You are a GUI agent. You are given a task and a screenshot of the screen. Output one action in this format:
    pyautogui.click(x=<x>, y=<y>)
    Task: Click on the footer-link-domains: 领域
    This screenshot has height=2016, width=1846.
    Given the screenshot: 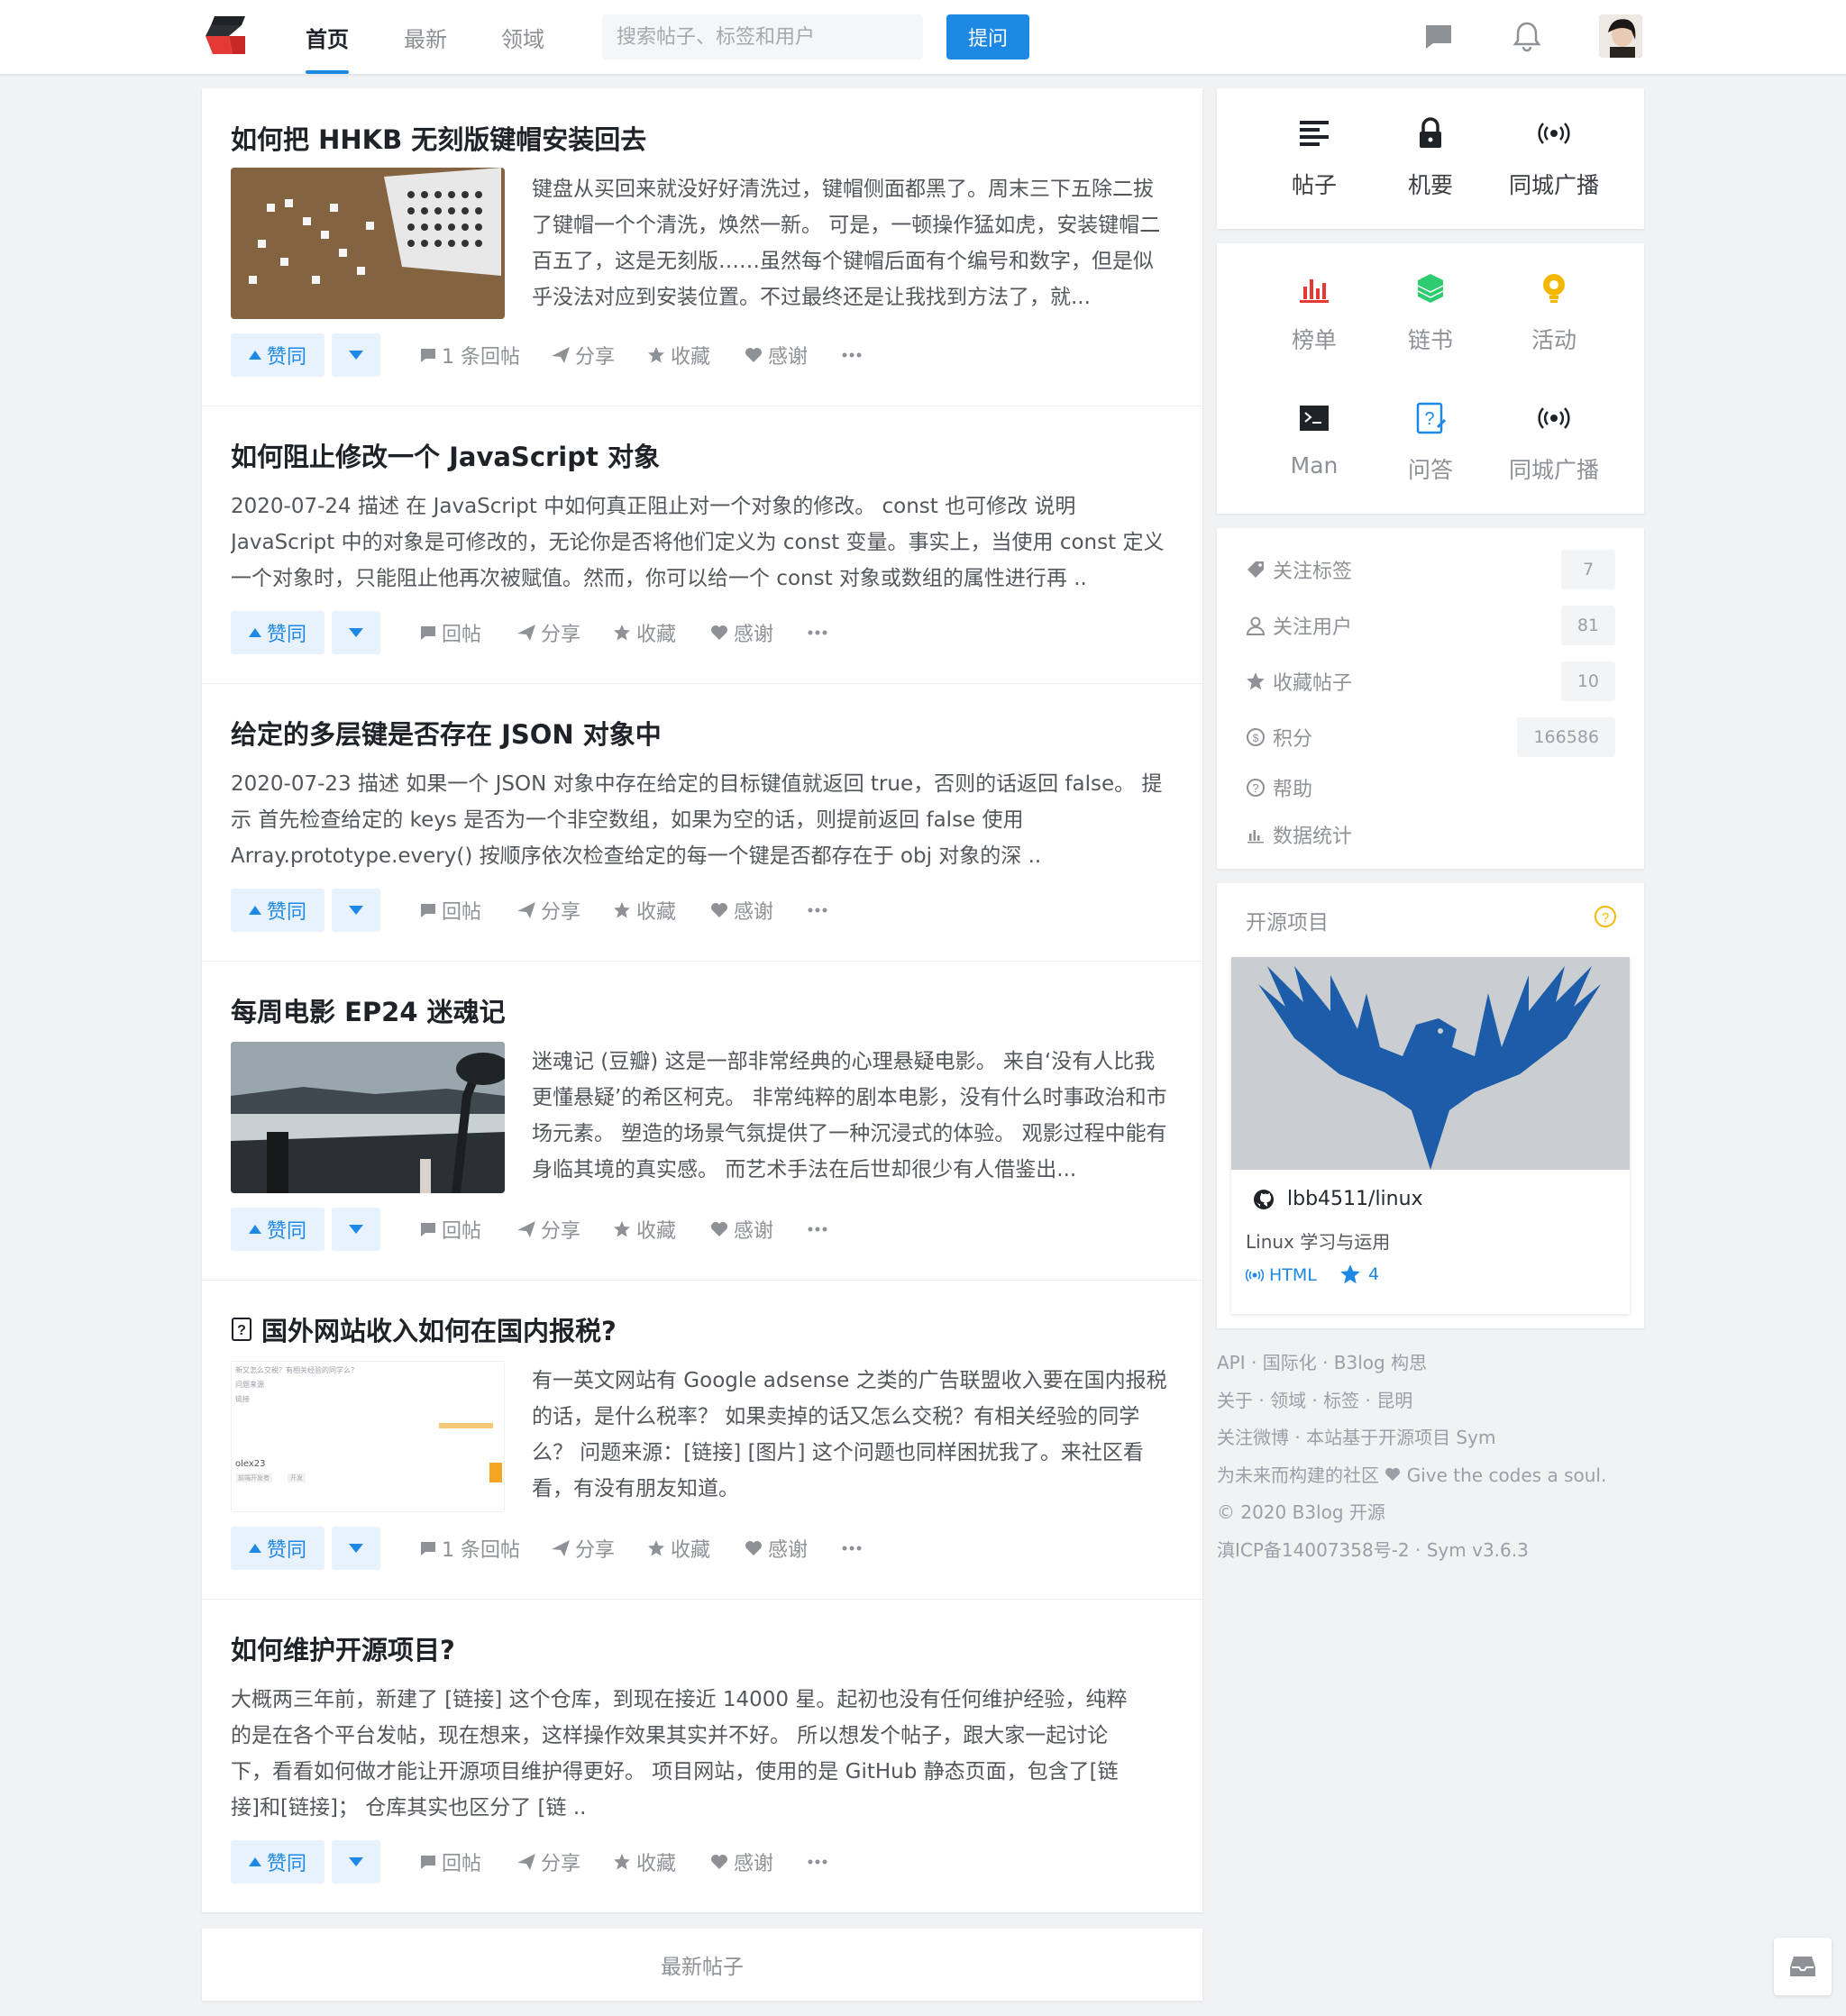 What is the action you would take?
    pyautogui.click(x=1288, y=1400)
    